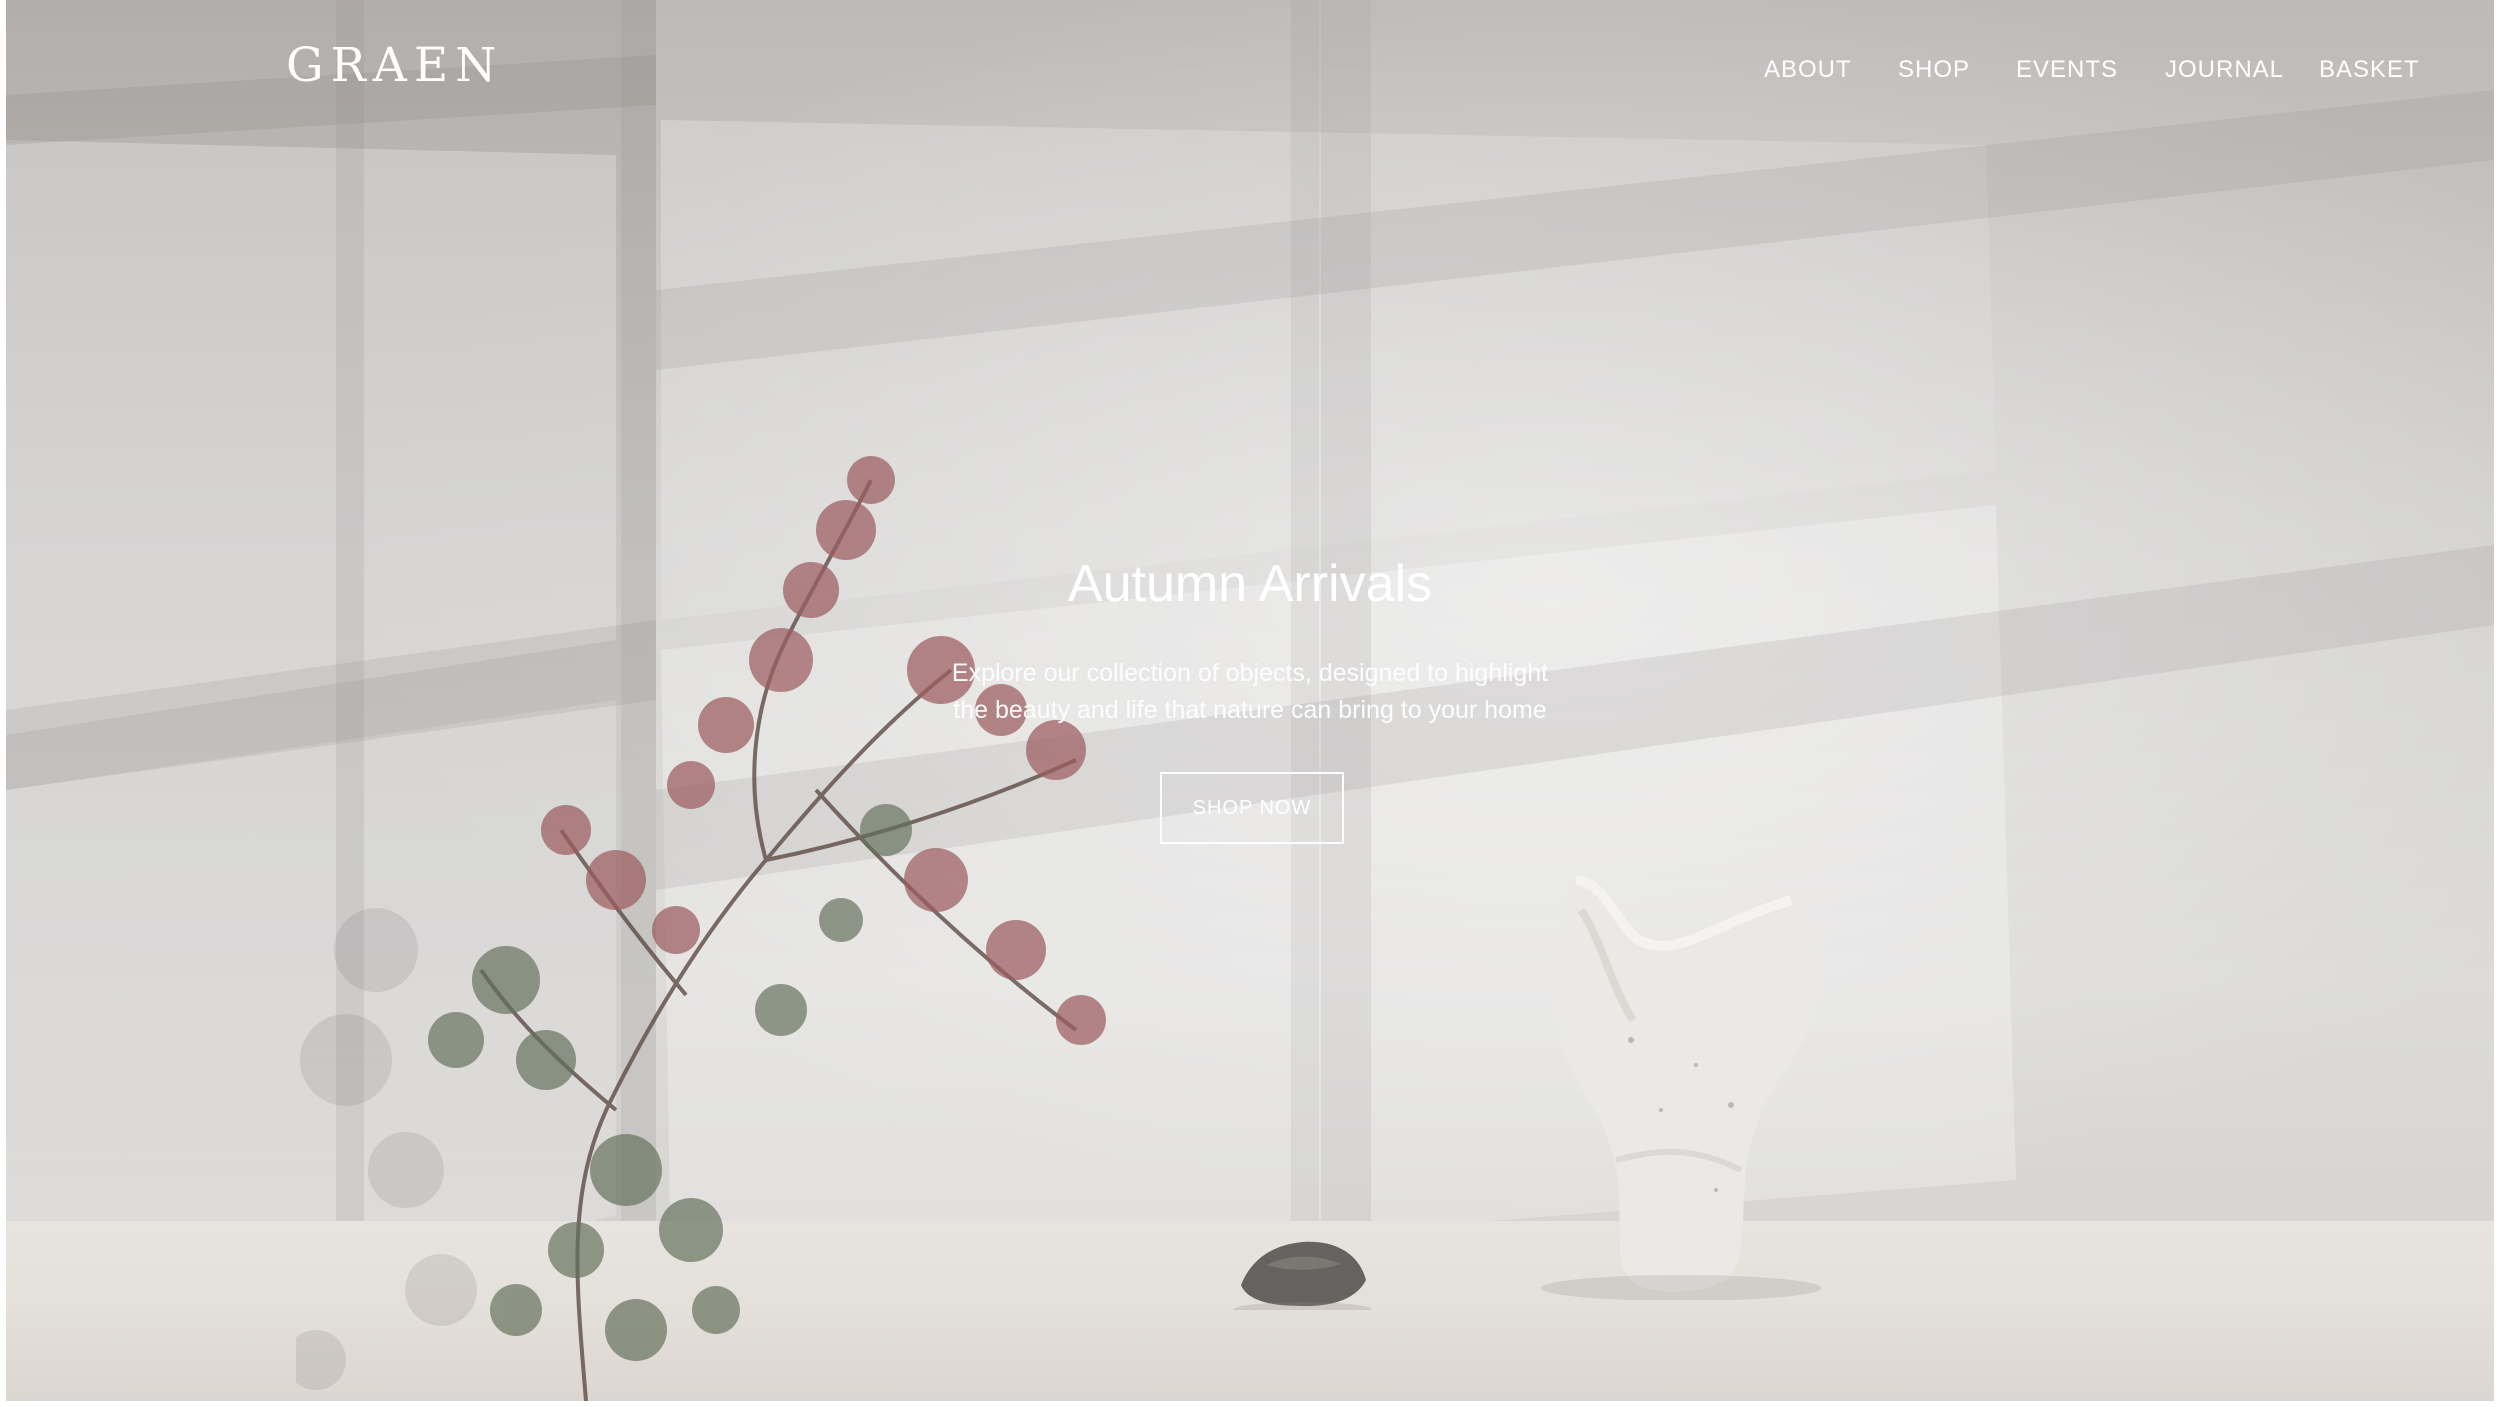 The height and width of the screenshot is (1407, 2499). I want to click on small-gray-stone, so click(1302, 1275).